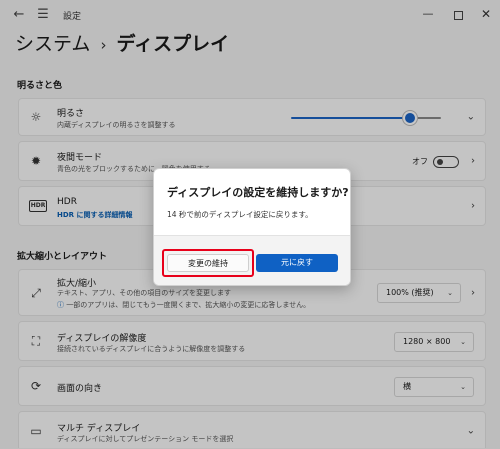 The width and height of the screenshot is (500, 449). What do you see at coordinates (297, 263) in the screenshot?
I see `revert-button: 元に戻す` at bounding box center [297, 263].